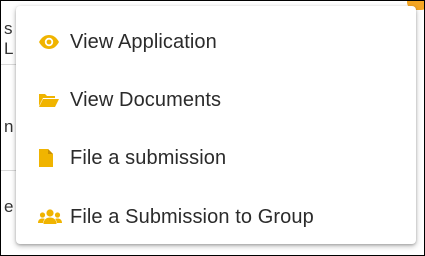 The width and height of the screenshot is (425, 256). Describe the element at coordinates (143, 41) in the screenshot. I see `menu-item-label: View Application` at that location.